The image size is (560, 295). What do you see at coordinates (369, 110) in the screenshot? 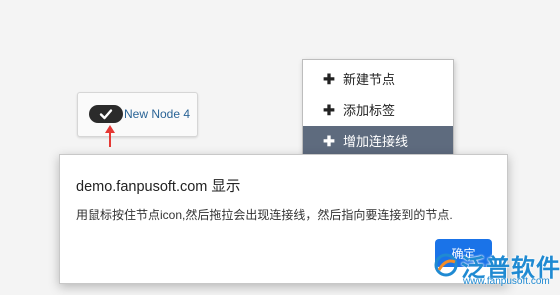
I see `menu-item-label: 添加标签` at bounding box center [369, 110].